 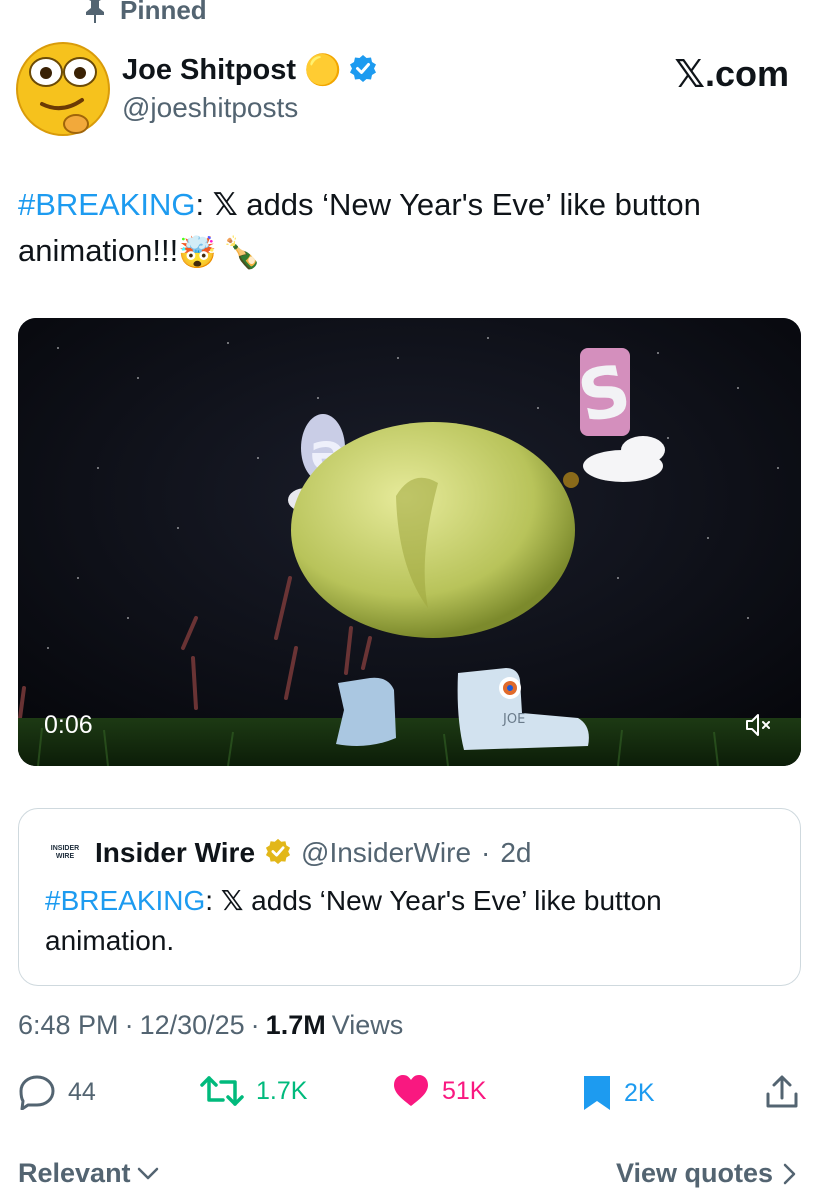 What do you see at coordinates (249, 108) in the screenshot?
I see `author-handle: @joeshitposts` at bounding box center [249, 108].